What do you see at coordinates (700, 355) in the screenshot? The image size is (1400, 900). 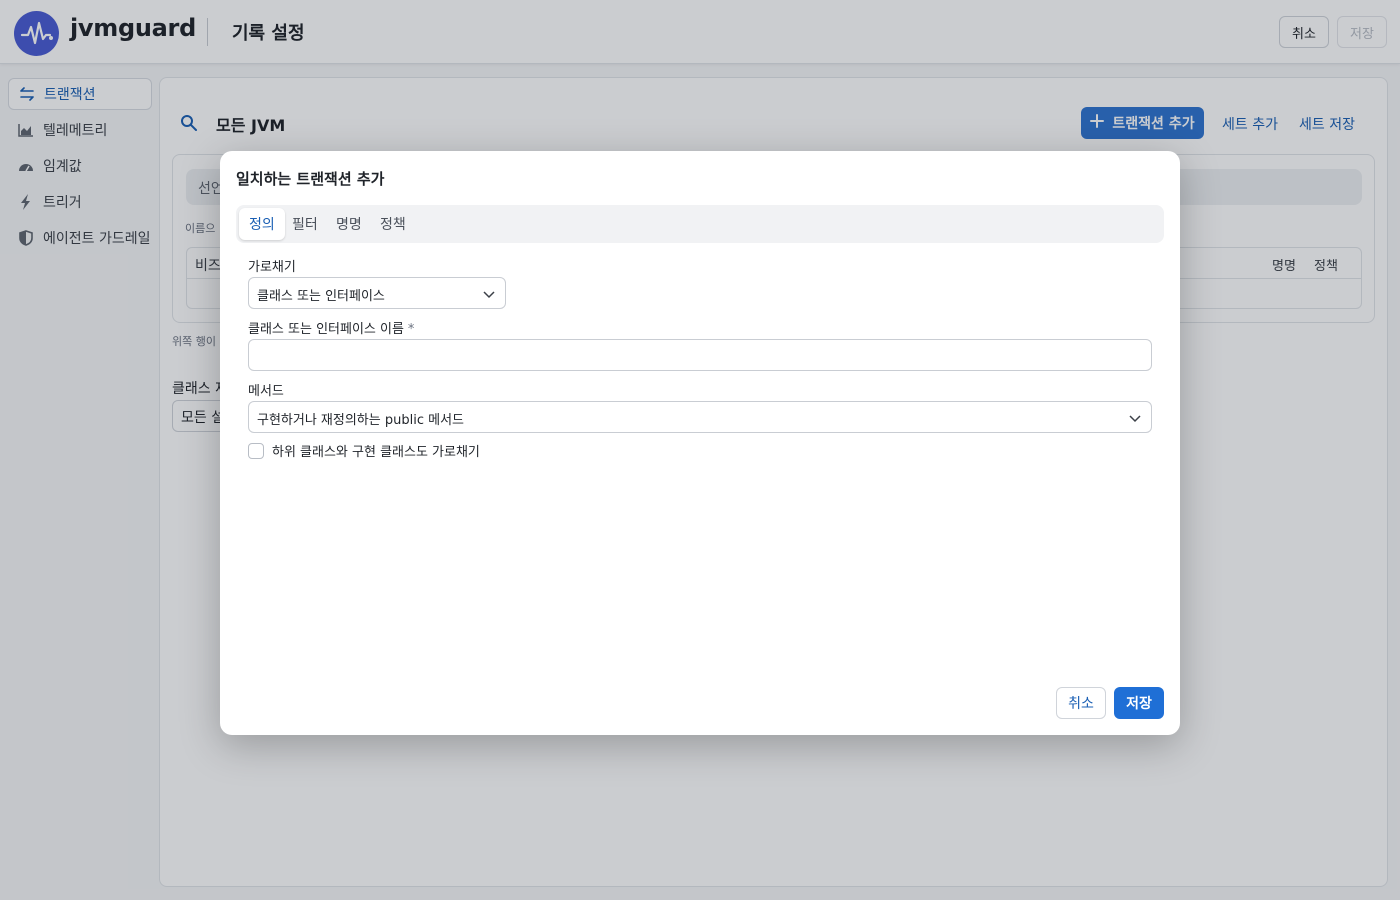 I see `class-name-input` at bounding box center [700, 355].